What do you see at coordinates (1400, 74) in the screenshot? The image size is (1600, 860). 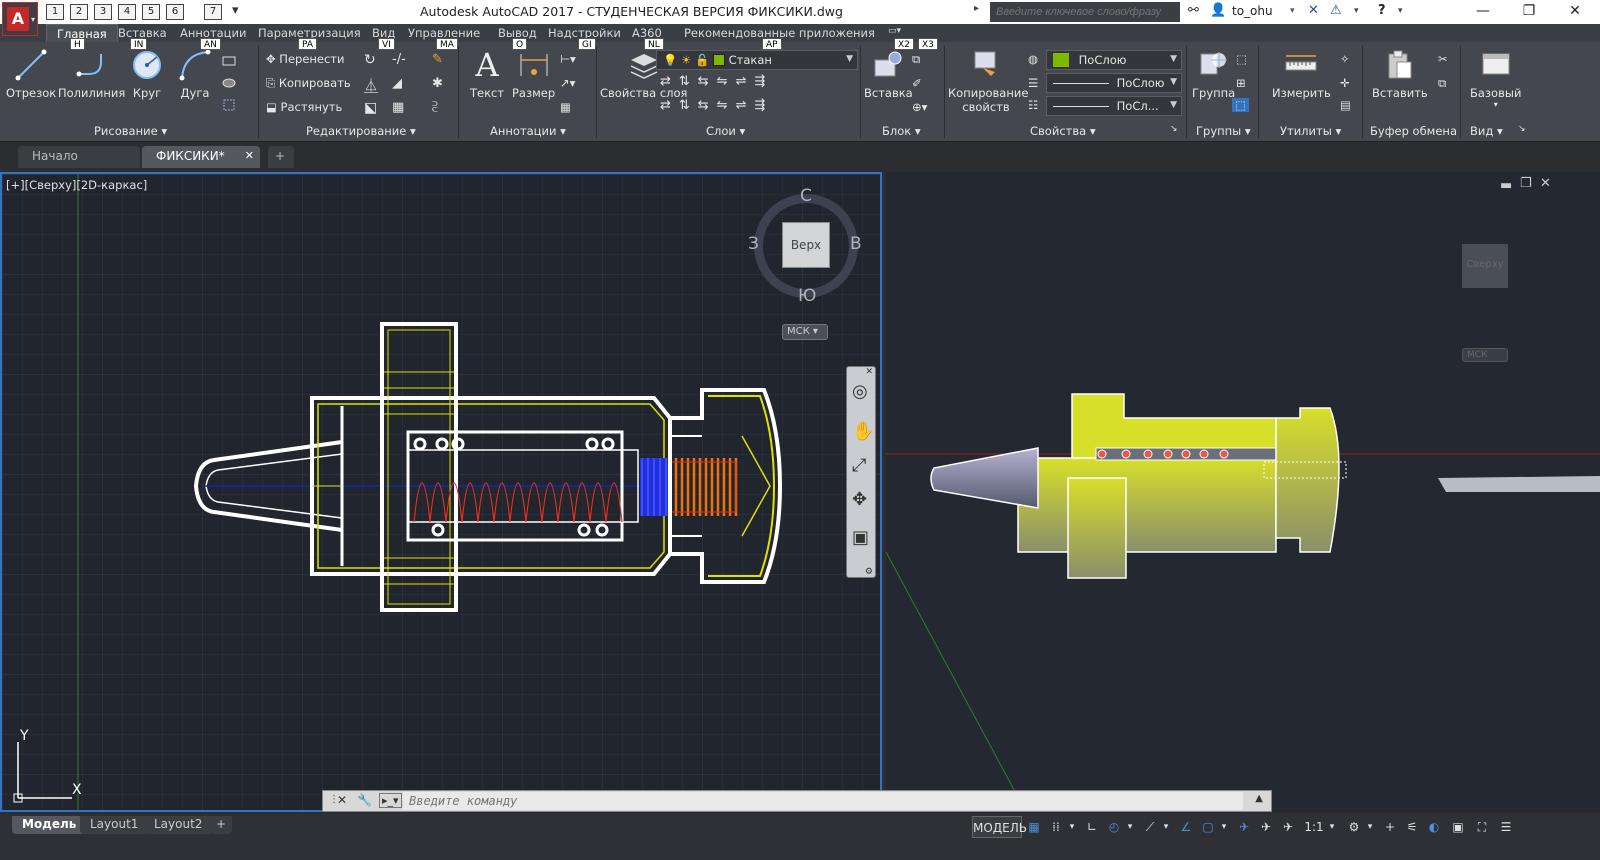 I see `paste-button: Вставить` at bounding box center [1400, 74].